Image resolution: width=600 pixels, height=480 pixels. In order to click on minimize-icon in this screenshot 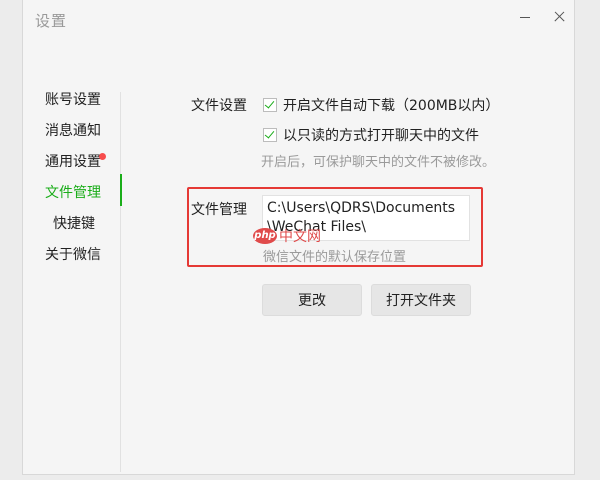, I will do `click(525, 17)`.